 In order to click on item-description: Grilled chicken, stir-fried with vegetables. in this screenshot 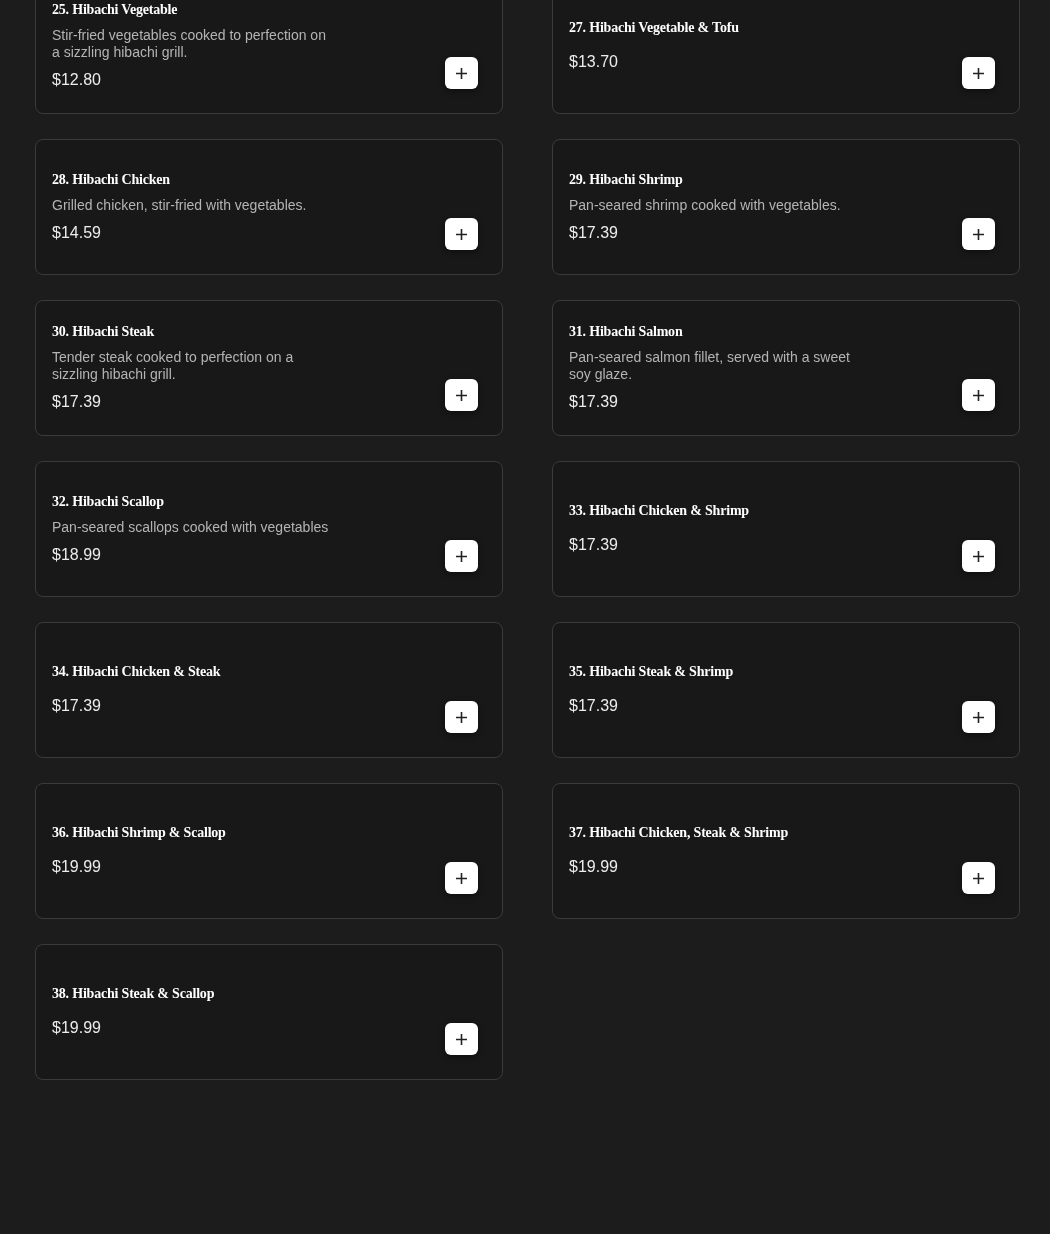, I will do `click(179, 205)`.